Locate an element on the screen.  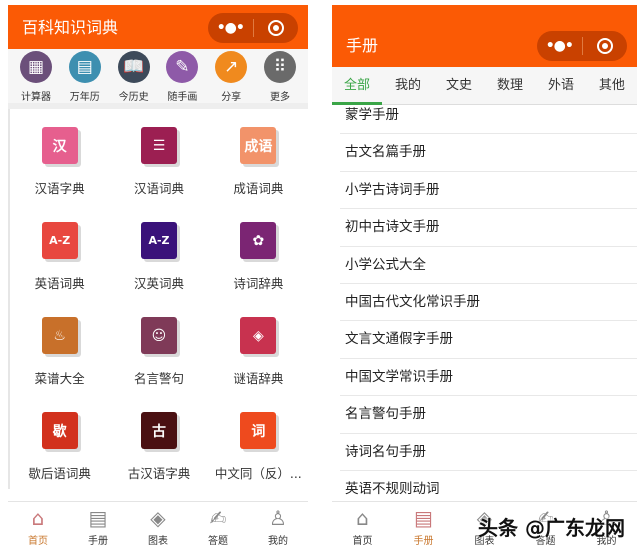
tab-label: 答题 is located at coordinates (218, 541).